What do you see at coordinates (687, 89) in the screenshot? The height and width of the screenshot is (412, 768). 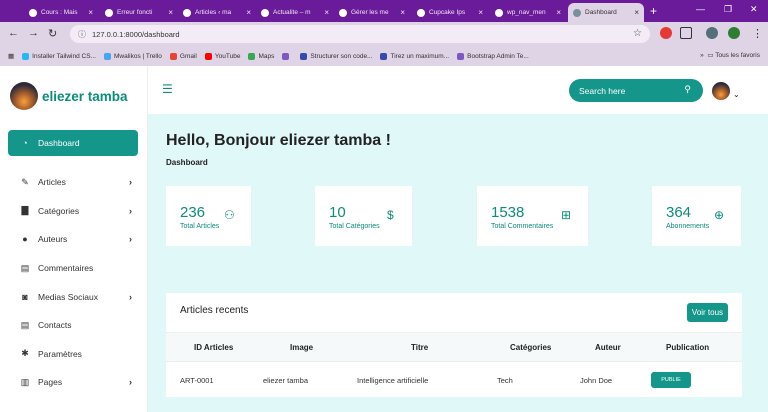 I see `search-icon: ⚲` at bounding box center [687, 89].